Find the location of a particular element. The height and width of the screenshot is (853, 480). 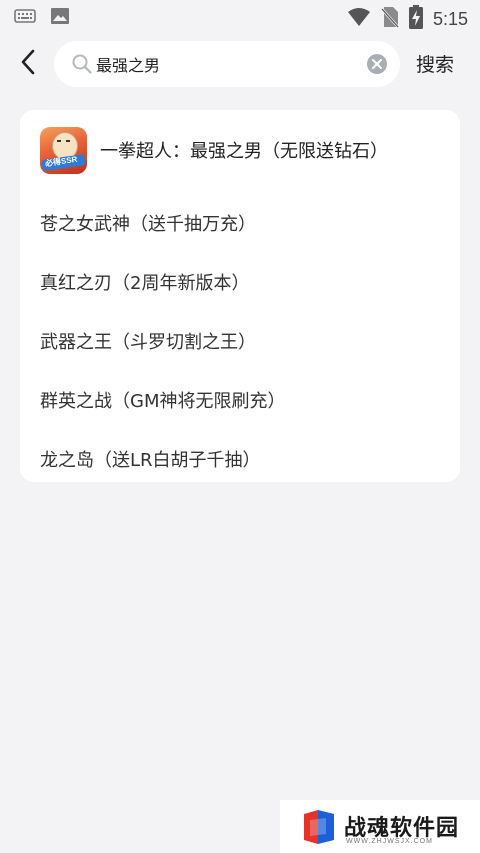

top-result-item: 必得SSR 一拳超人：最强之男（无限送钻石） is located at coordinates (245, 150).